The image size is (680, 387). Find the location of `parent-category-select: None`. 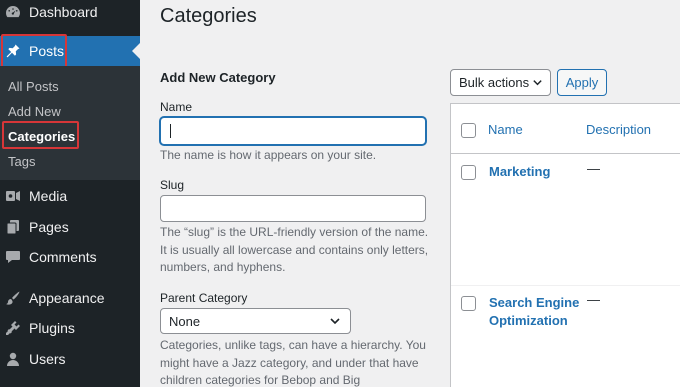

parent-category-select: None is located at coordinates (255, 321).